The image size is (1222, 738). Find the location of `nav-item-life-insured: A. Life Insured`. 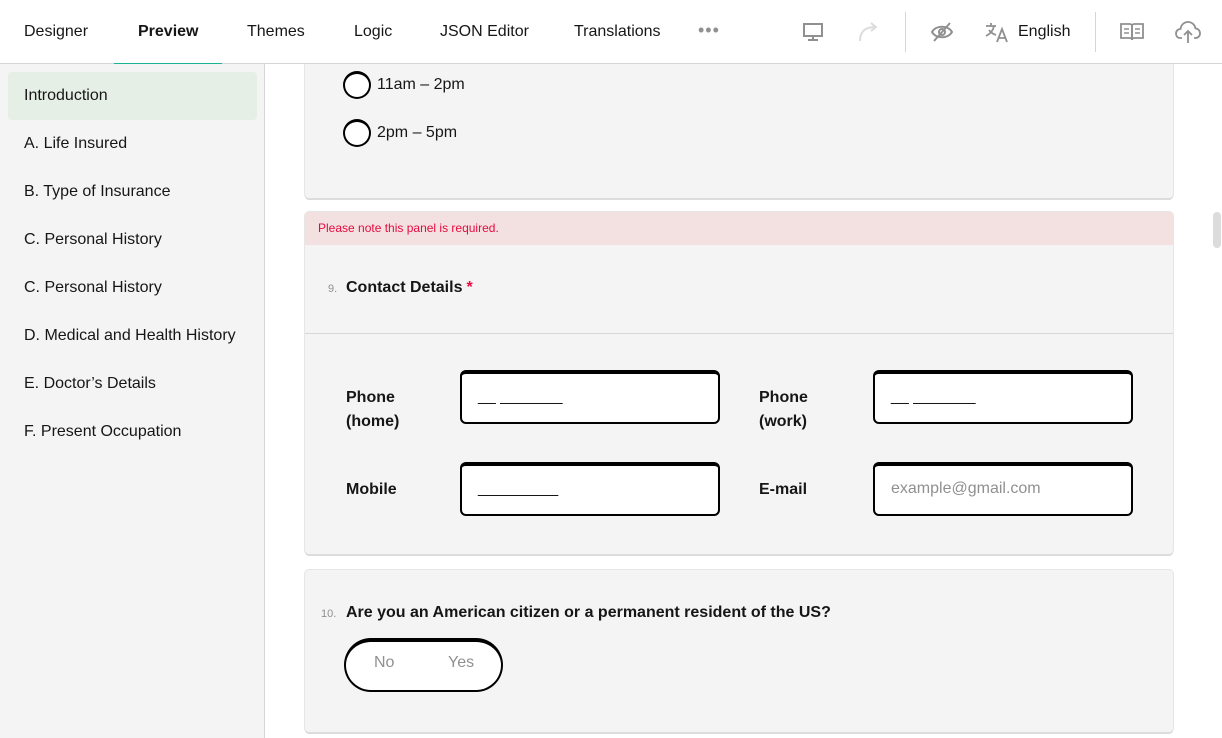

nav-item-life-insured: A. Life Insured is located at coordinates (132, 144).